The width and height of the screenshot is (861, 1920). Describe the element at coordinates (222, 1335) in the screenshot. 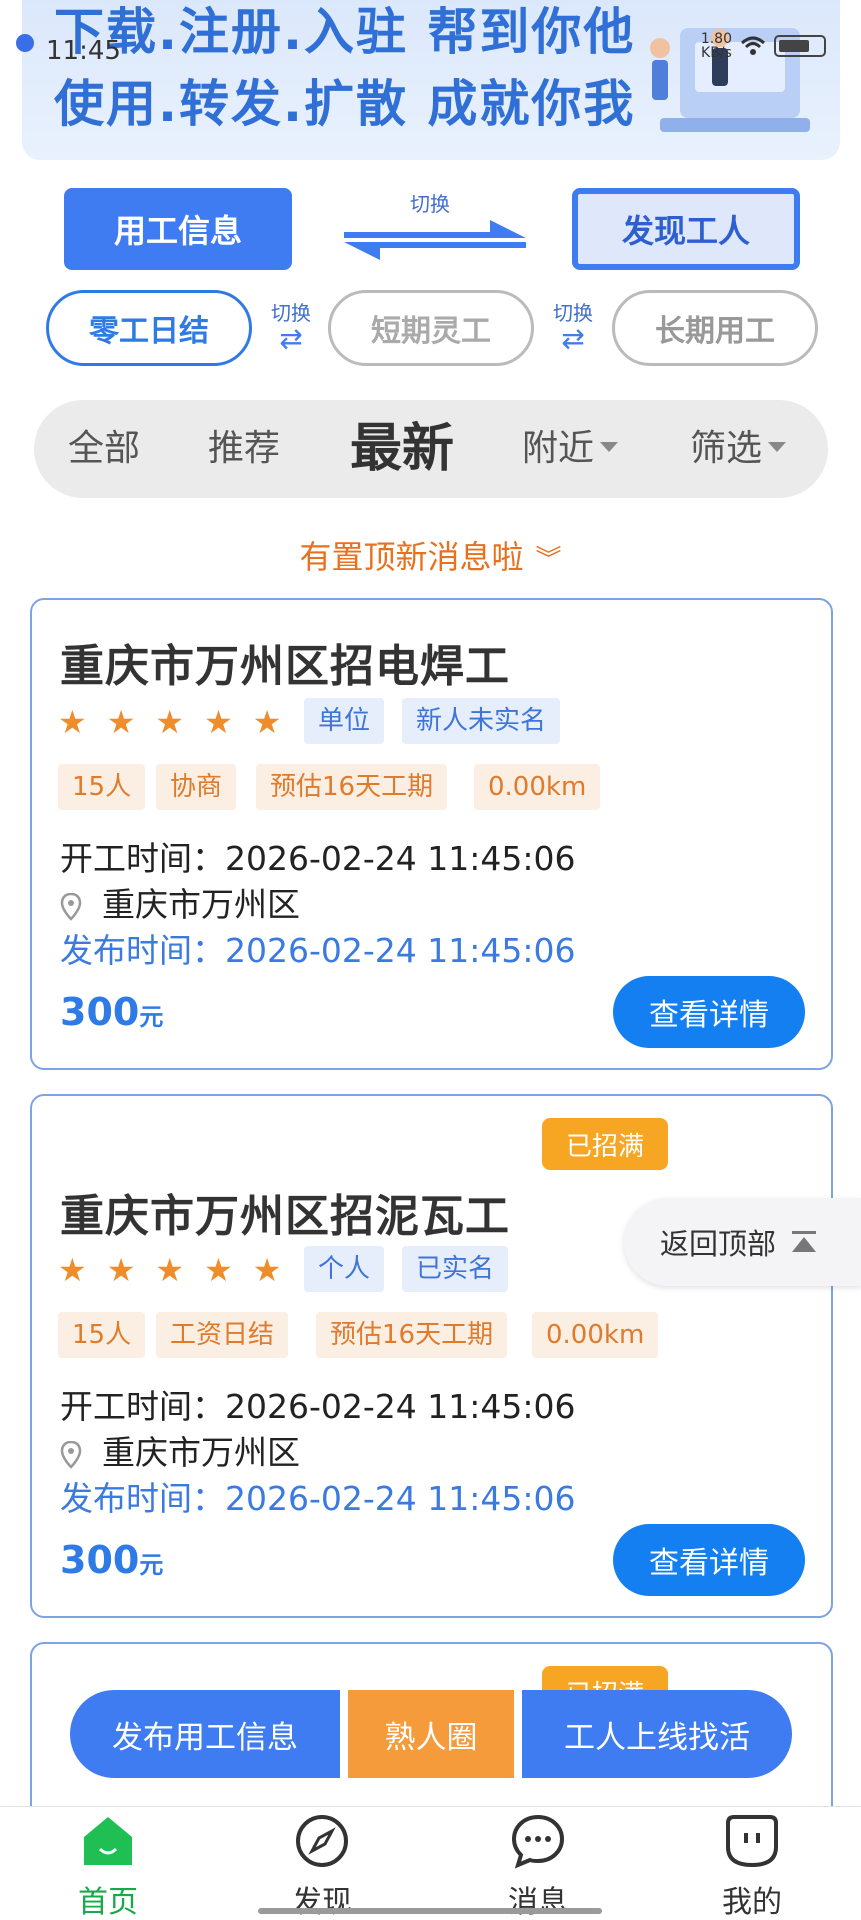

I see `pay-type-tag: 工资日结` at that location.